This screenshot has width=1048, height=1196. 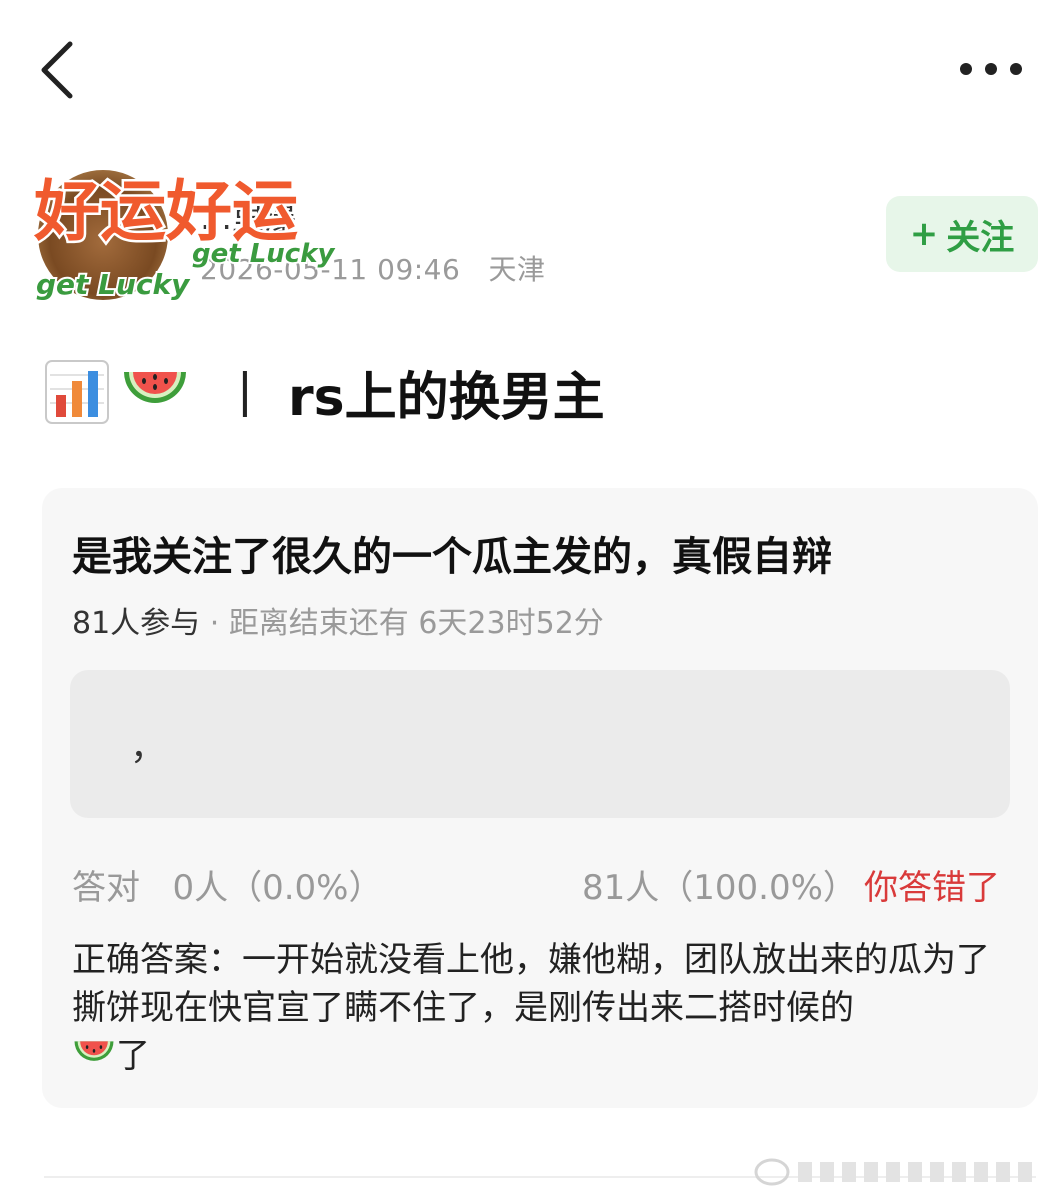 I want to click on answer-end: 了, so click(x=133, y=1056).